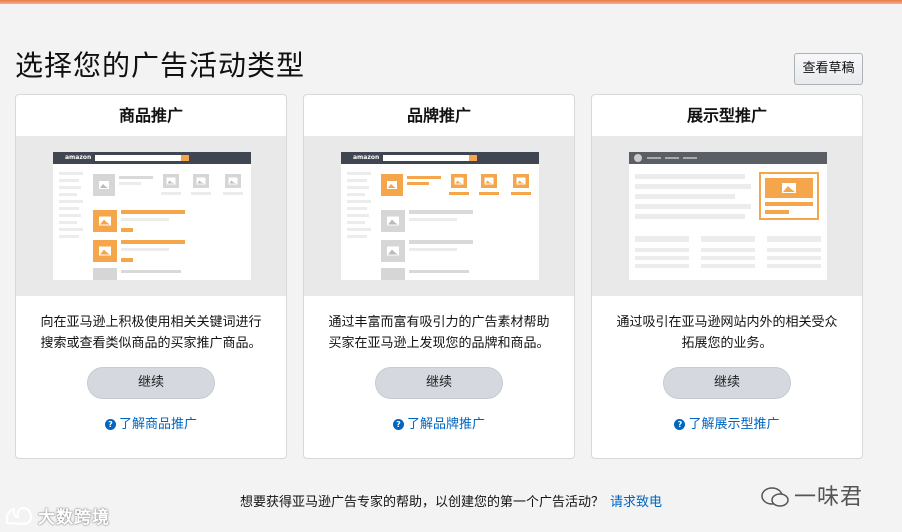  Describe the element at coordinates (439, 422) in the screenshot. I see `learn-more-link: ? 了解品牌推广` at that location.